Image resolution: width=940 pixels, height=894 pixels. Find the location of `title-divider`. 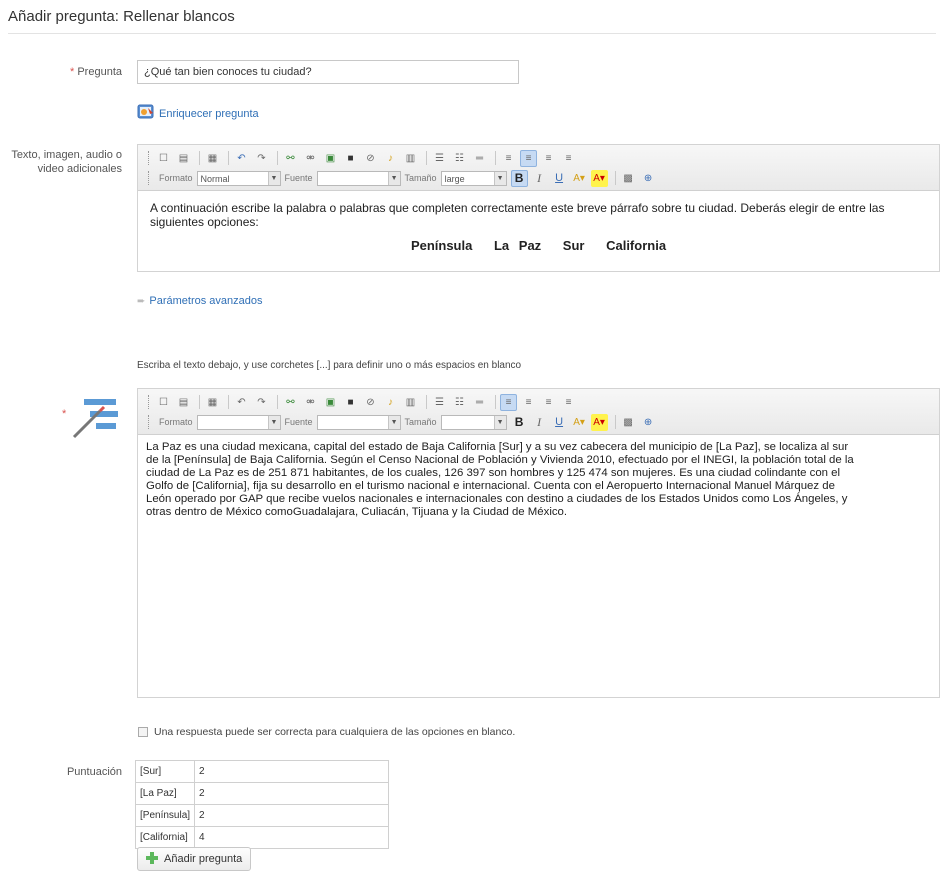

title-divider is located at coordinates (472, 33).